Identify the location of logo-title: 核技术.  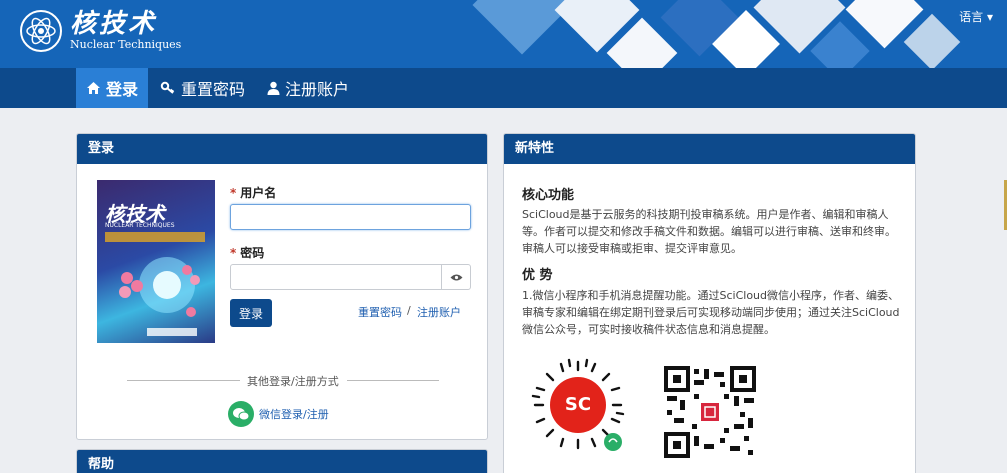
(114, 24).